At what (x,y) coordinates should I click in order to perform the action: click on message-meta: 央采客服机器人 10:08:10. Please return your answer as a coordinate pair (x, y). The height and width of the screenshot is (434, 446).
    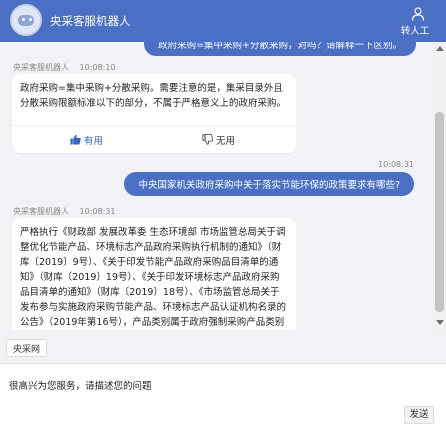
    Looking at the image, I should click on (64, 67).